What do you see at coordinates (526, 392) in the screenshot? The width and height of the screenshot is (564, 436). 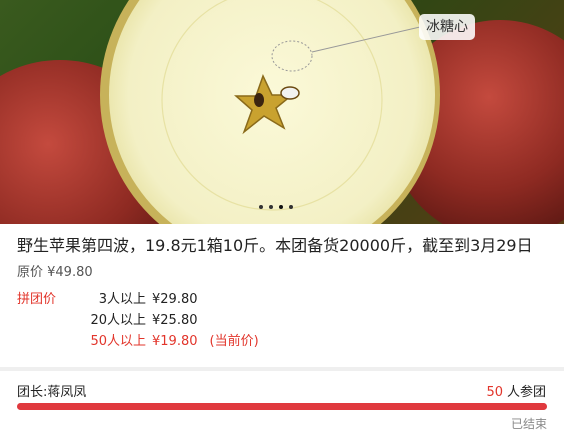 I see `participant-label: 人参团` at bounding box center [526, 392].